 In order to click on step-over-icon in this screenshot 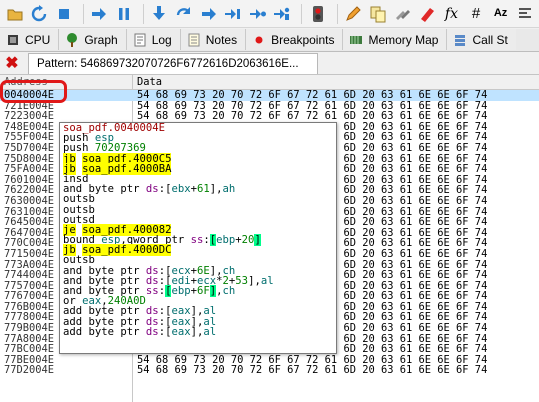, I will do `click(184, 14)`.